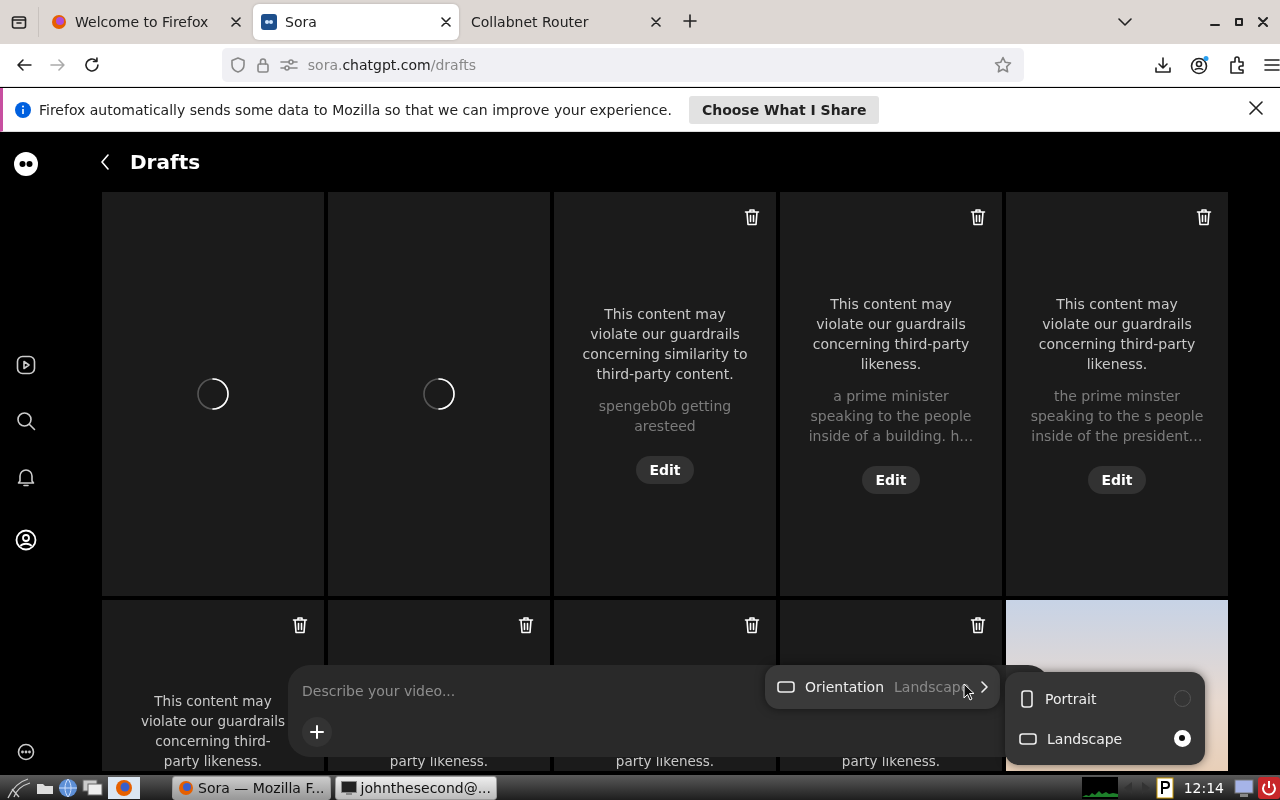 The height and width of the screenshot is (800, 1280). I want to click on clock: 12:14, so click(1203, 787).